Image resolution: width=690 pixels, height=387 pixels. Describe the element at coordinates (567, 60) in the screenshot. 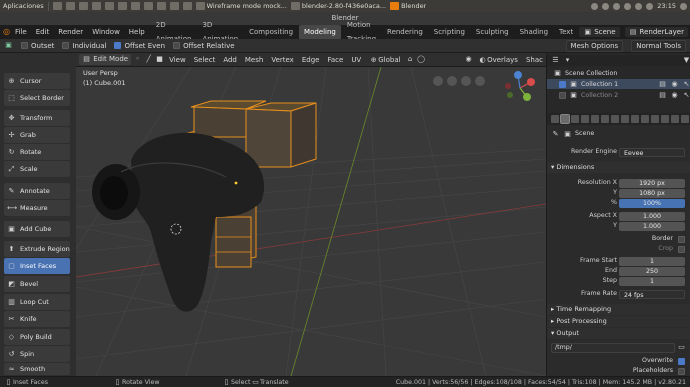

I see `display-mode-icon: ▾` at that location.